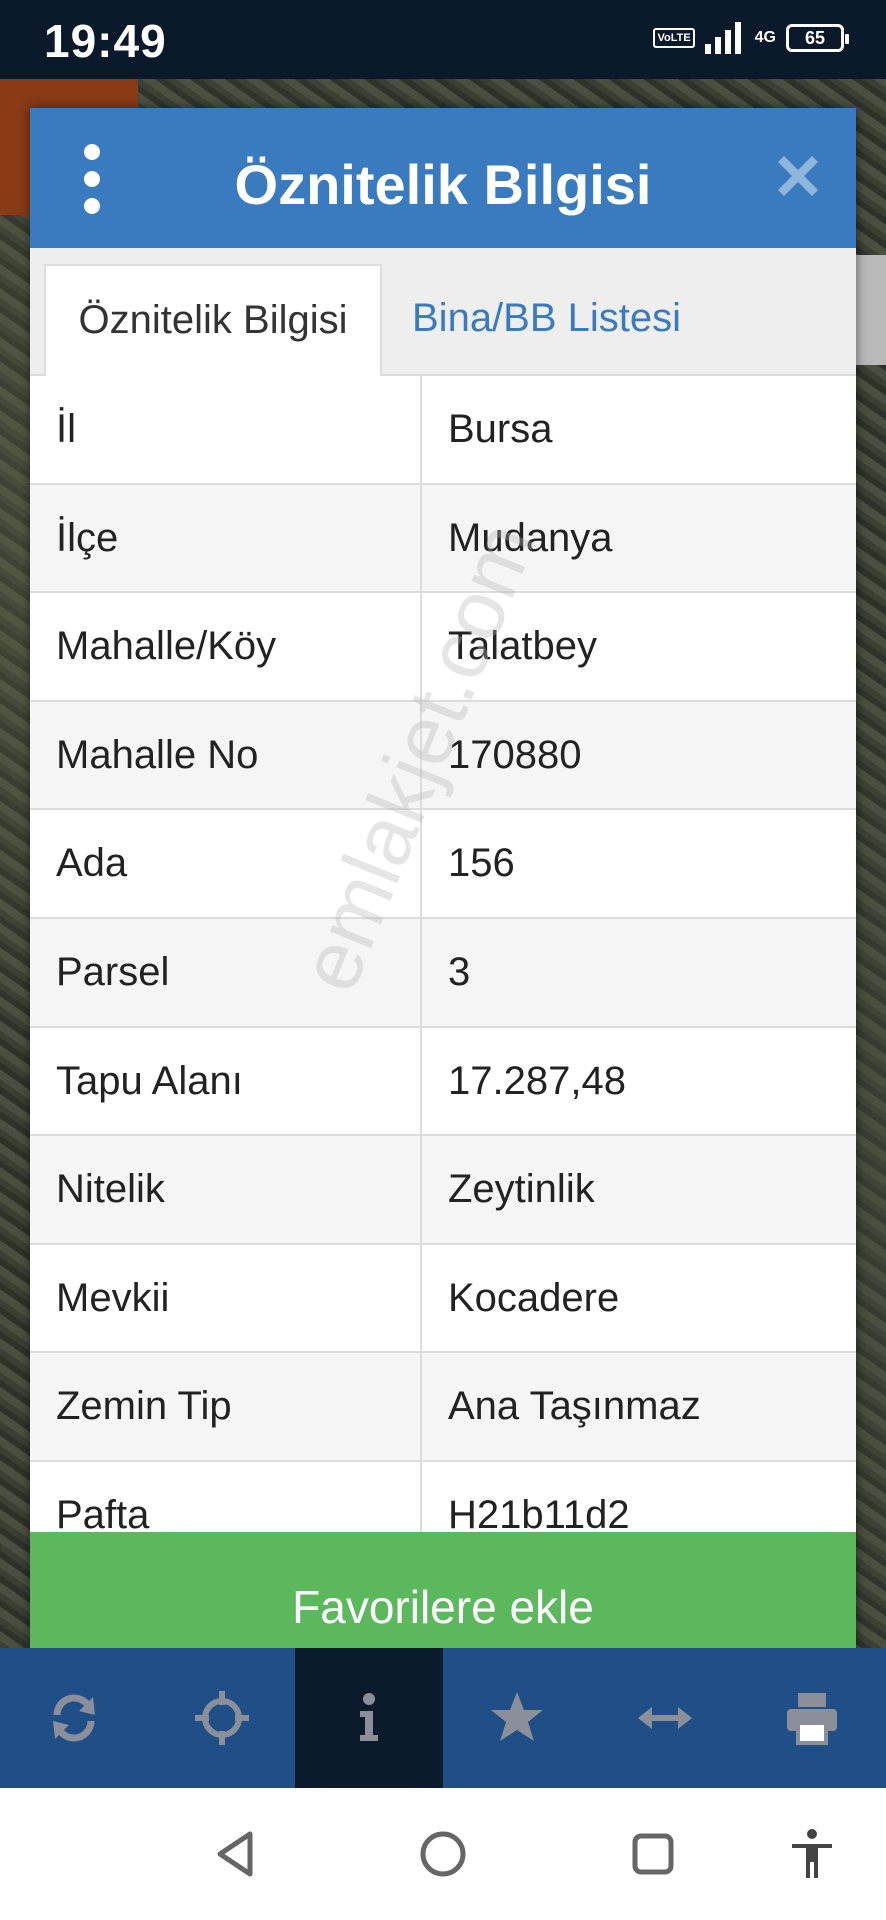 The height and width of the screenshot is (1920, 886). What do you see at coordinates (226, 863) in the screenshot?
I see `row-key: Ada` at bounding box center [226, 863].